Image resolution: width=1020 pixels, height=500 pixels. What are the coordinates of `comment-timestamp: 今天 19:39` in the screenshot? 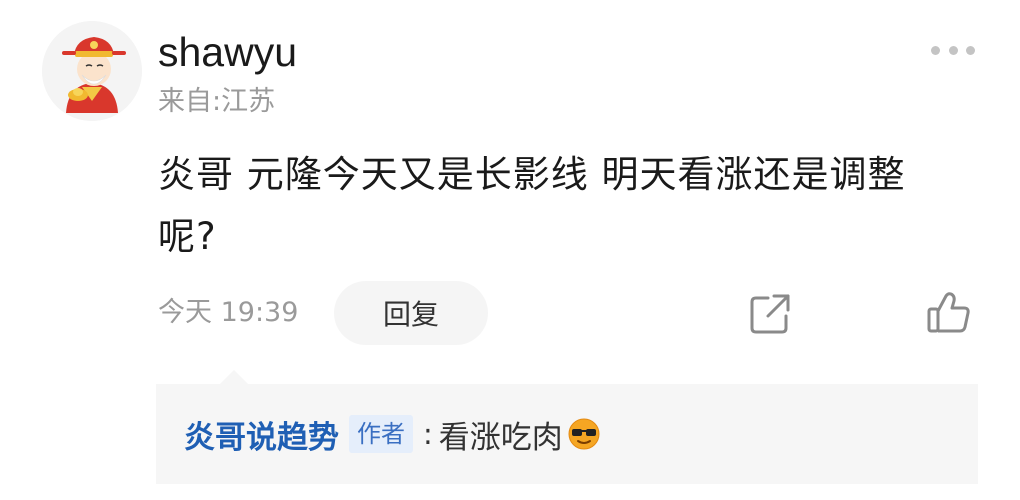 It's located at (228, 312).